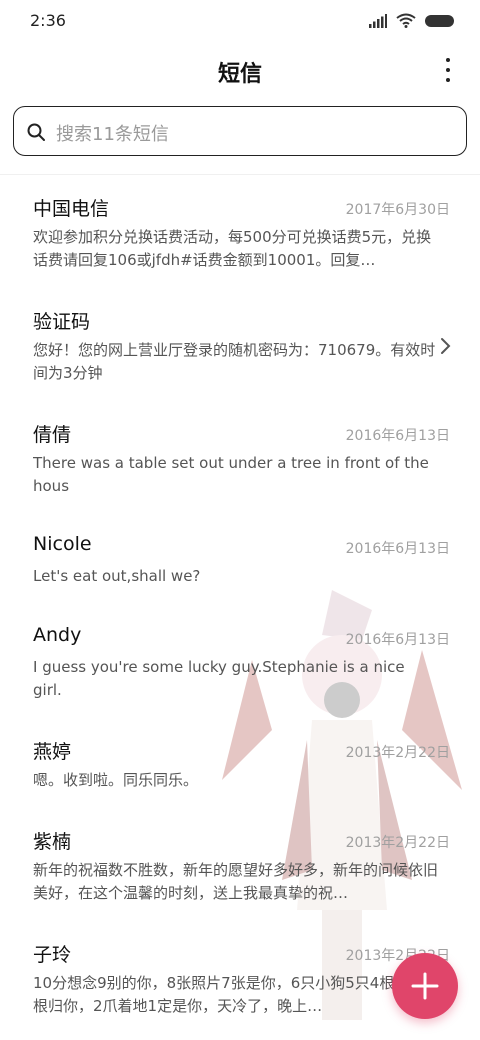 This screenshot has width=480, height=1040. Describe the element at coordinates (234, 361) in the screenshot. I see `message-preview: 您好！您的网上营业厅登录的随机密码为：710679。有效时间为3分钟` at that location.